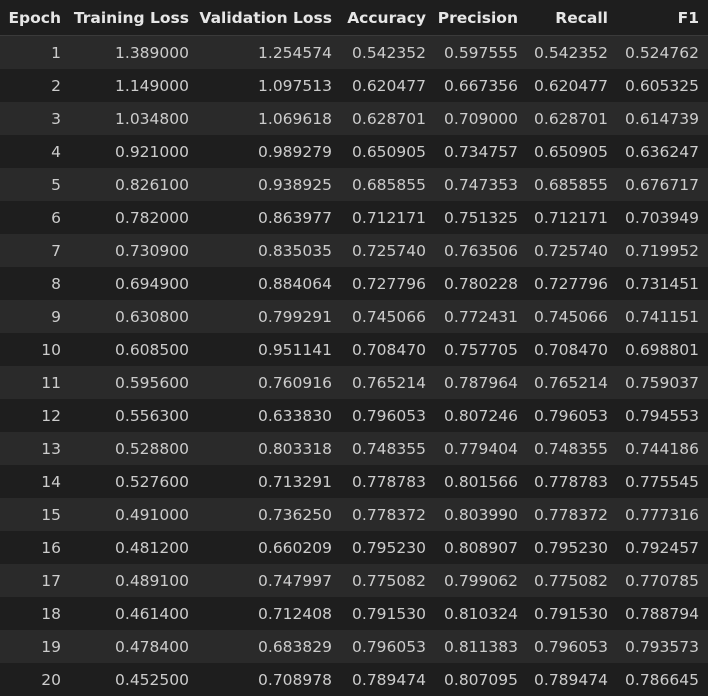  What do you see at coordinates (662, 53) in the screenshot?
I see `f1-cell: 0.524762` at bounding box center [662, 53].